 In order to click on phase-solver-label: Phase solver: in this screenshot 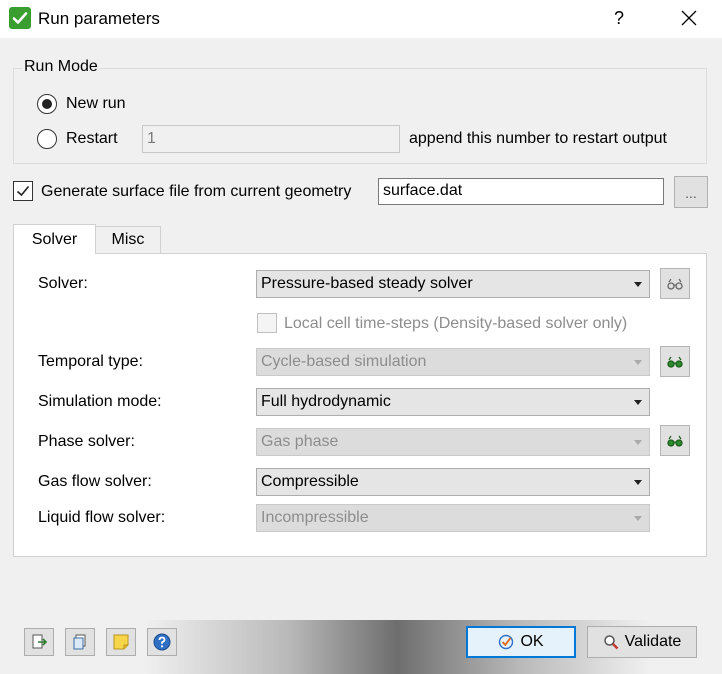, I will do `click(86, 441)`.